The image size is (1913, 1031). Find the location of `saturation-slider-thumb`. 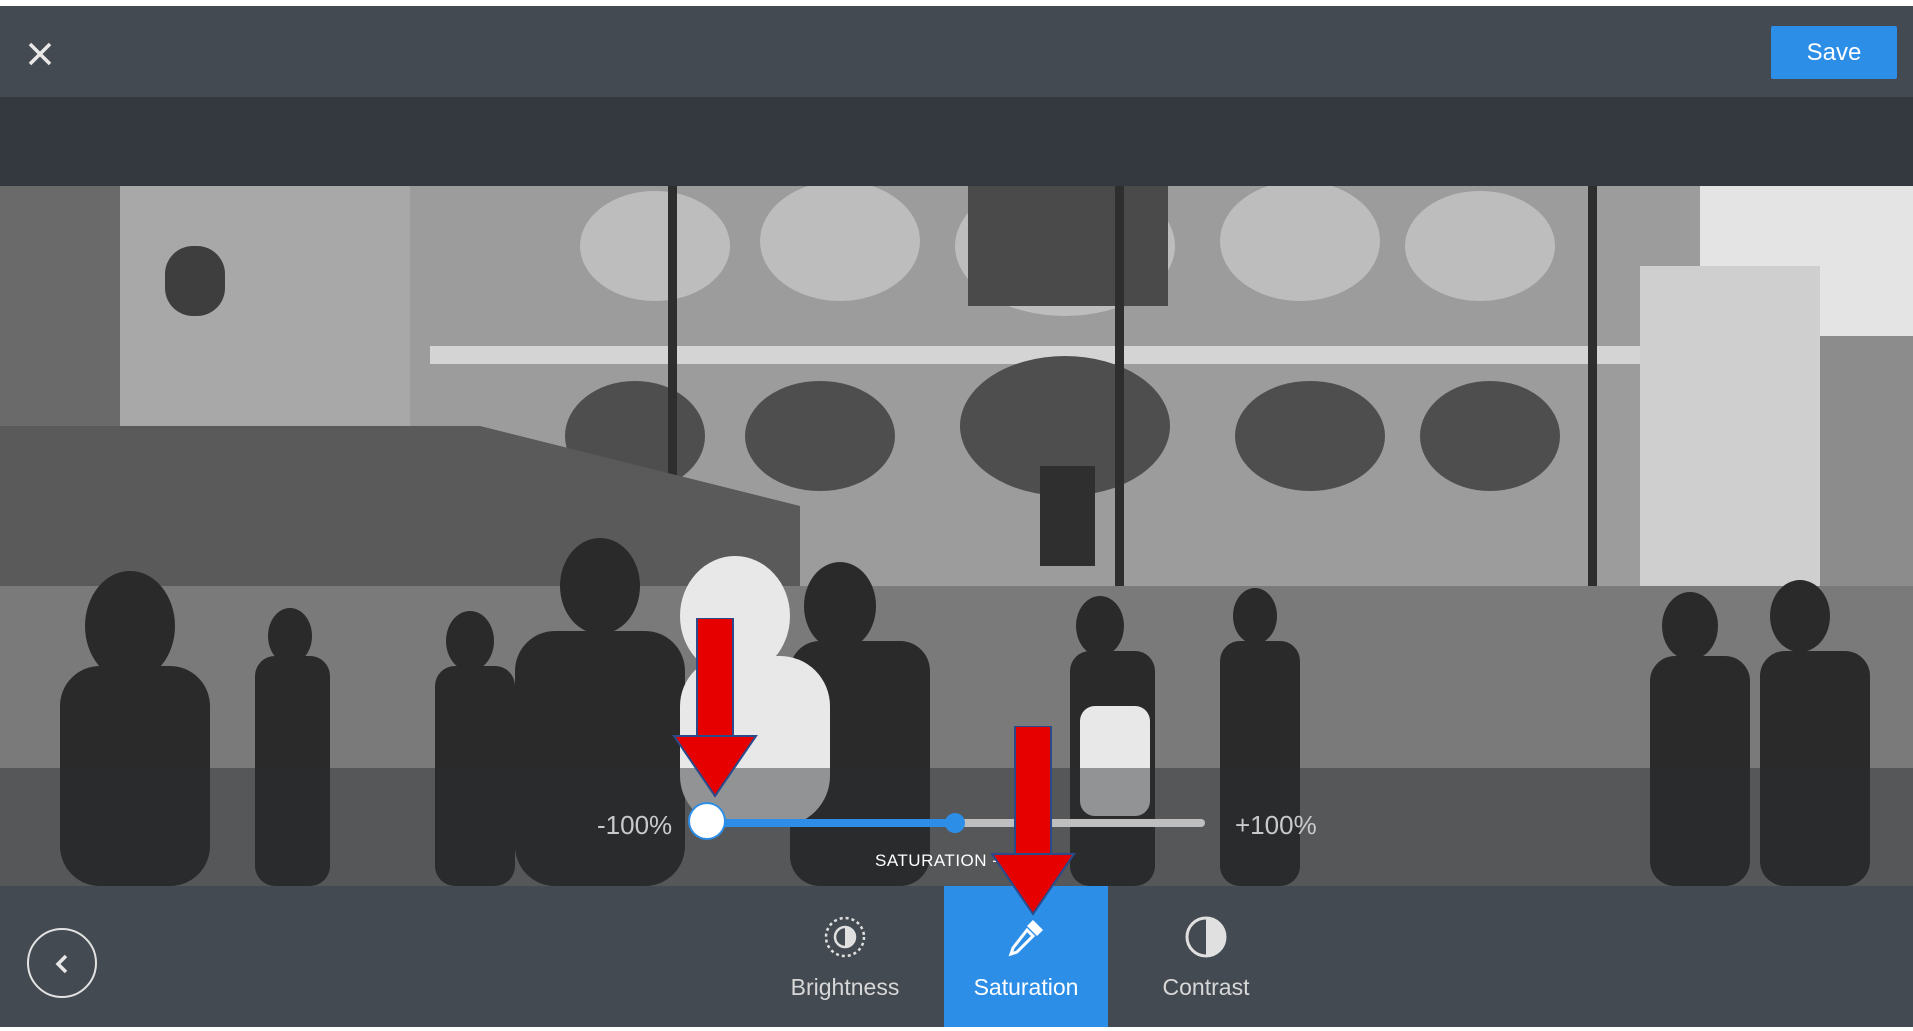

saturation-slider-thumb is located at coordinates (707, 821).